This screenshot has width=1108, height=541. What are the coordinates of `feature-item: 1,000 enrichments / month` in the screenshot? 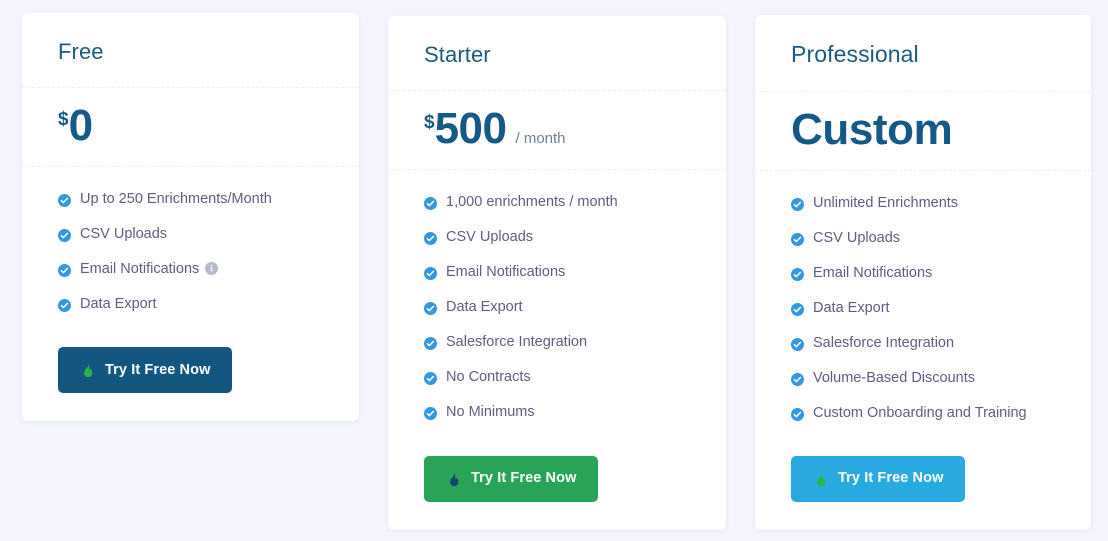 It's located at (560, 202).